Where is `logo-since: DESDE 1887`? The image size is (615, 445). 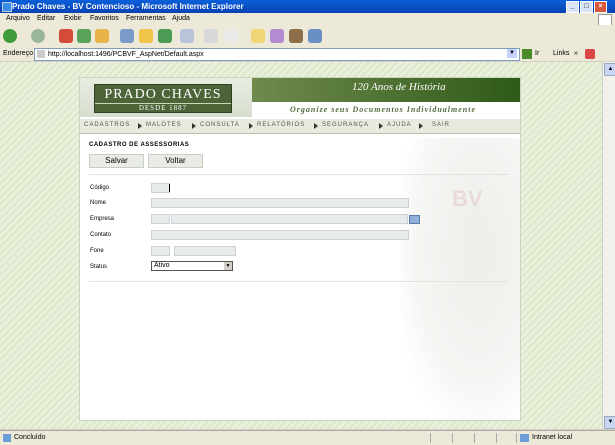 logo-since: DESDE 1887 is located at coordinates (163, 107).